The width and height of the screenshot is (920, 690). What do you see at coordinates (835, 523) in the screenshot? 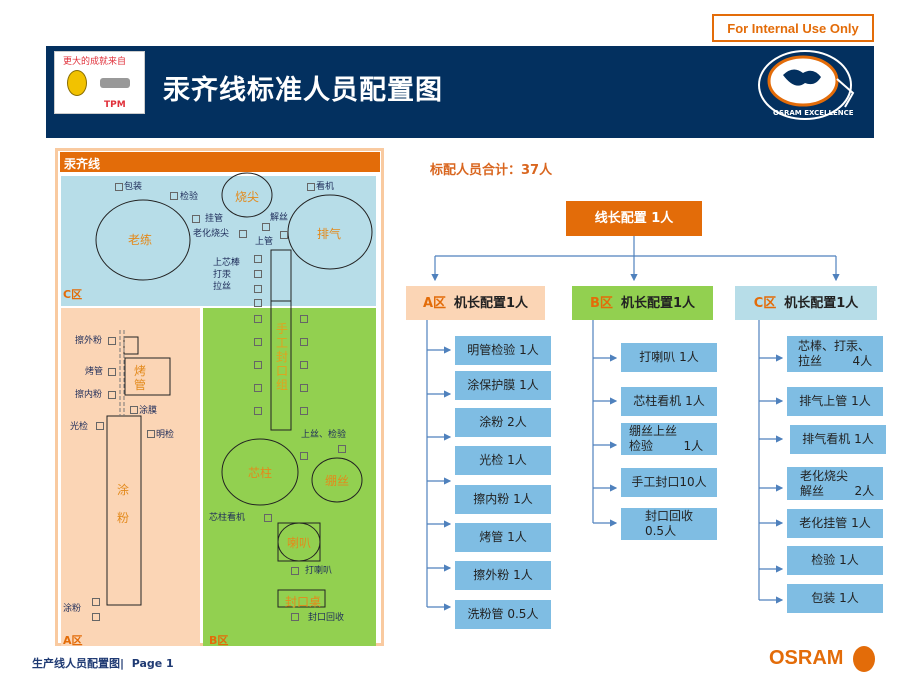
I see `role-box: 老化挂管 1人` at bounding box center [835, 523].